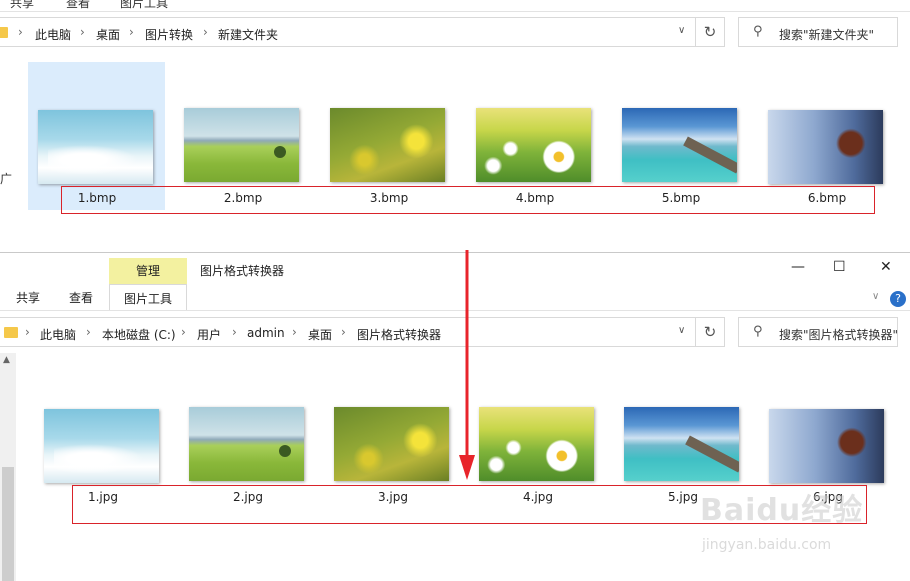 This screenshot has height=581, width=910. Describe the element at coordinates (455, 6) in the screenshot. I see `ribbon-tabs-cut: 共享 查看 图片工具` at that location.